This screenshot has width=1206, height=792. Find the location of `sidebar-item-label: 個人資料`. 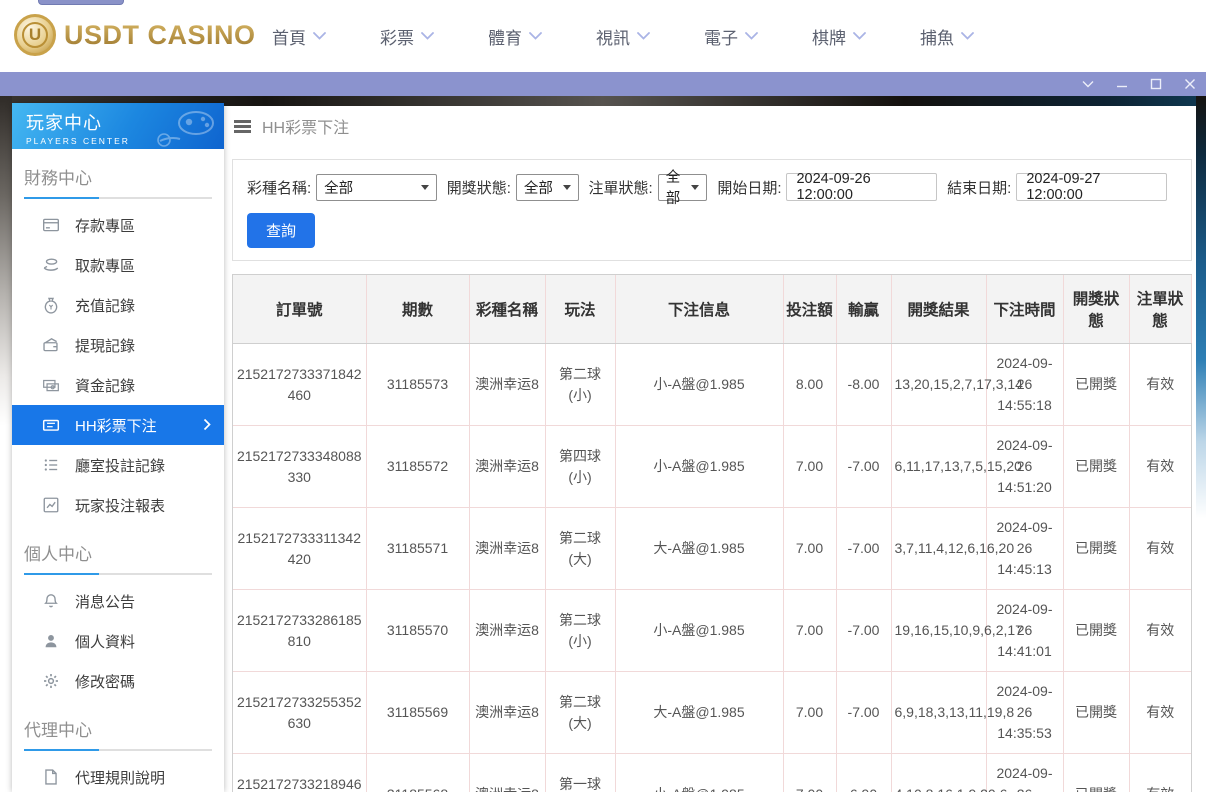

sidebar-item-label: 個人資料 is located at coordinates (105, 642).